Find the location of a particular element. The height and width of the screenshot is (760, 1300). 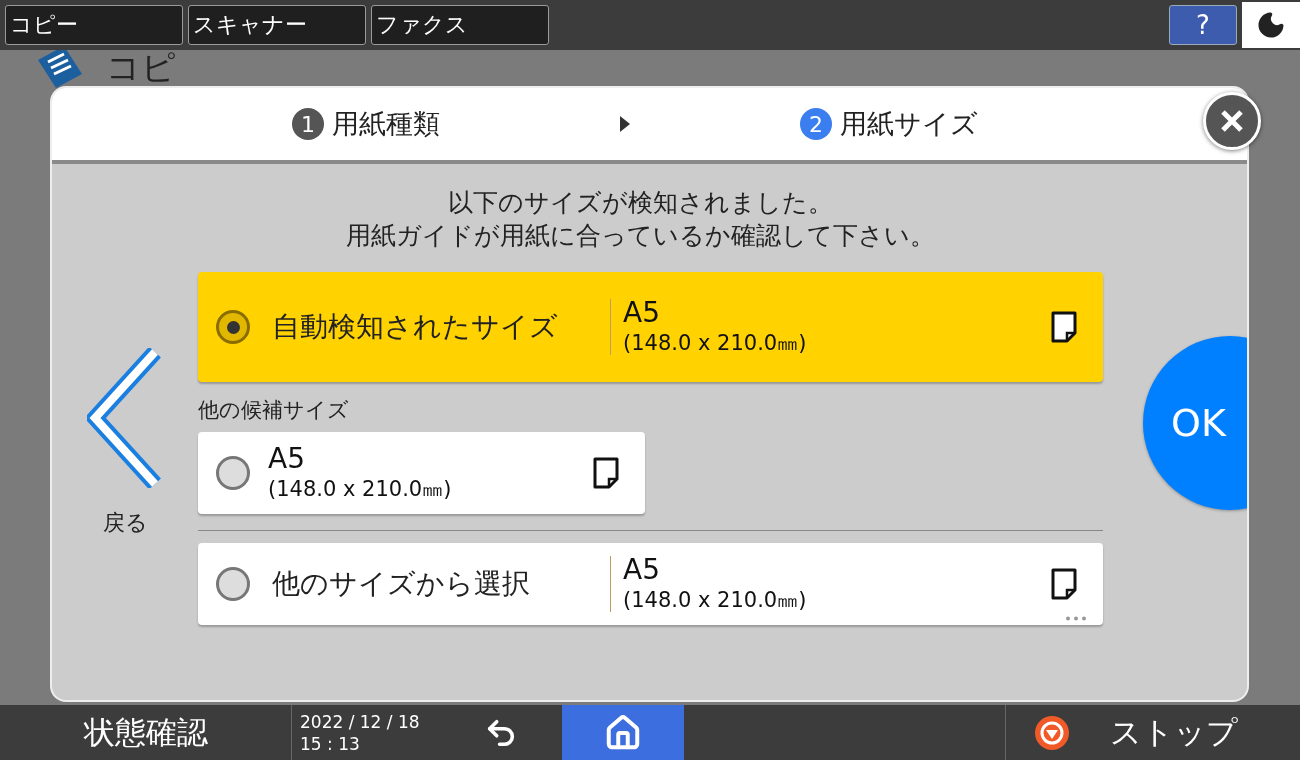

mode-tab: コピー is located at coordinates (94, 25).